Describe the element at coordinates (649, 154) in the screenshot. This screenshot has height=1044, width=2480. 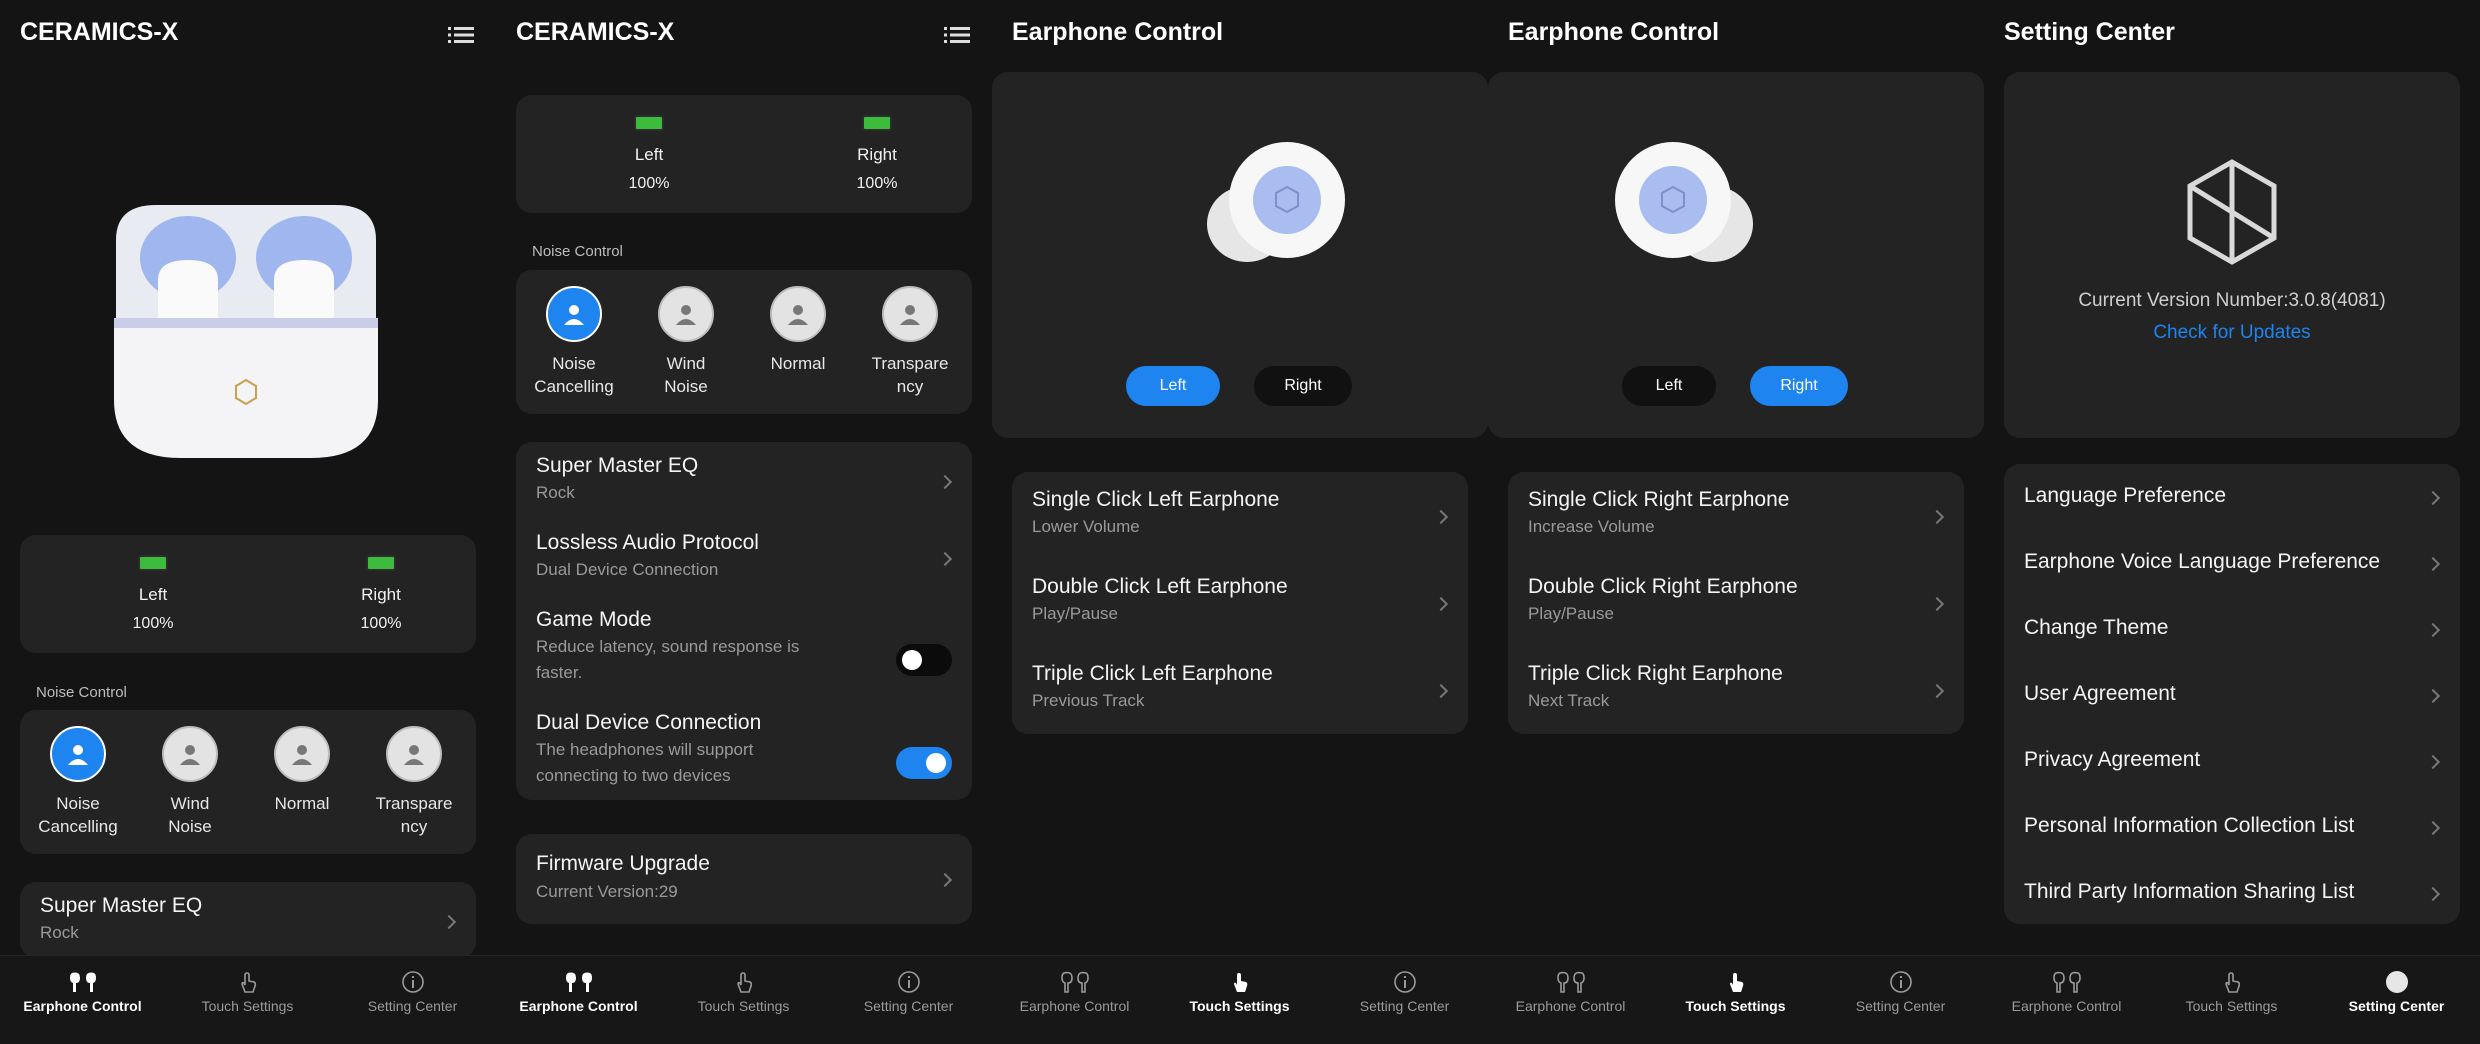
I see `left-battery-label: Left` at that location.